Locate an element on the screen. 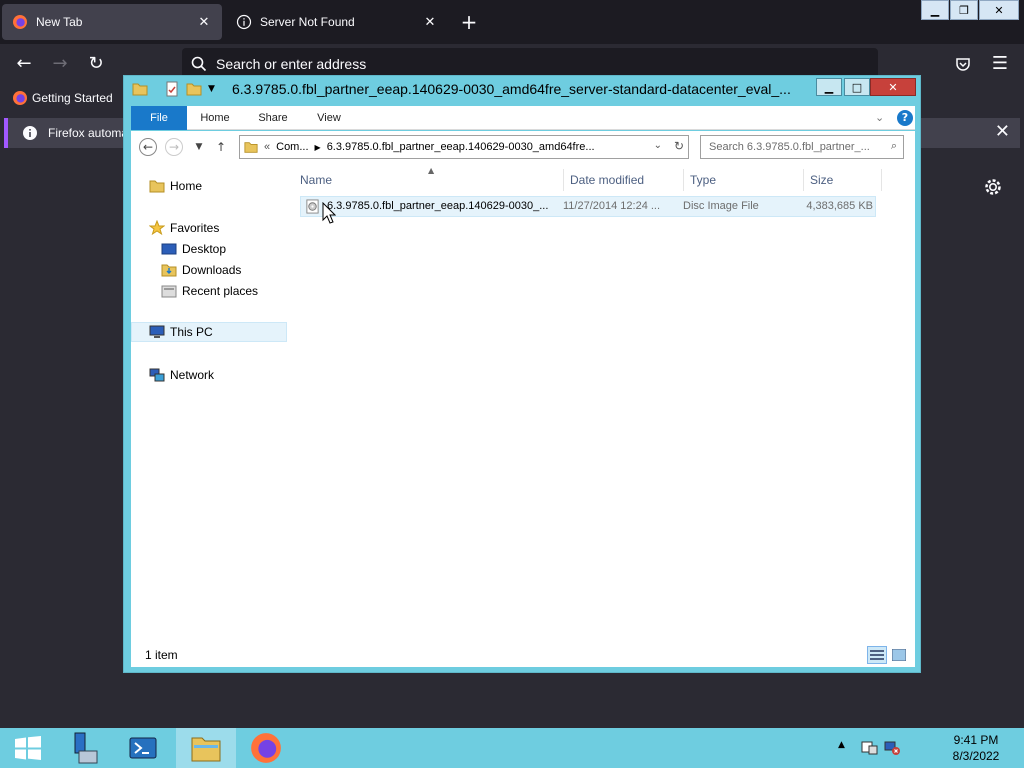  taskbar: ▲ 9:41 PM 8/3/2022 is located at coordinates (512, 748).